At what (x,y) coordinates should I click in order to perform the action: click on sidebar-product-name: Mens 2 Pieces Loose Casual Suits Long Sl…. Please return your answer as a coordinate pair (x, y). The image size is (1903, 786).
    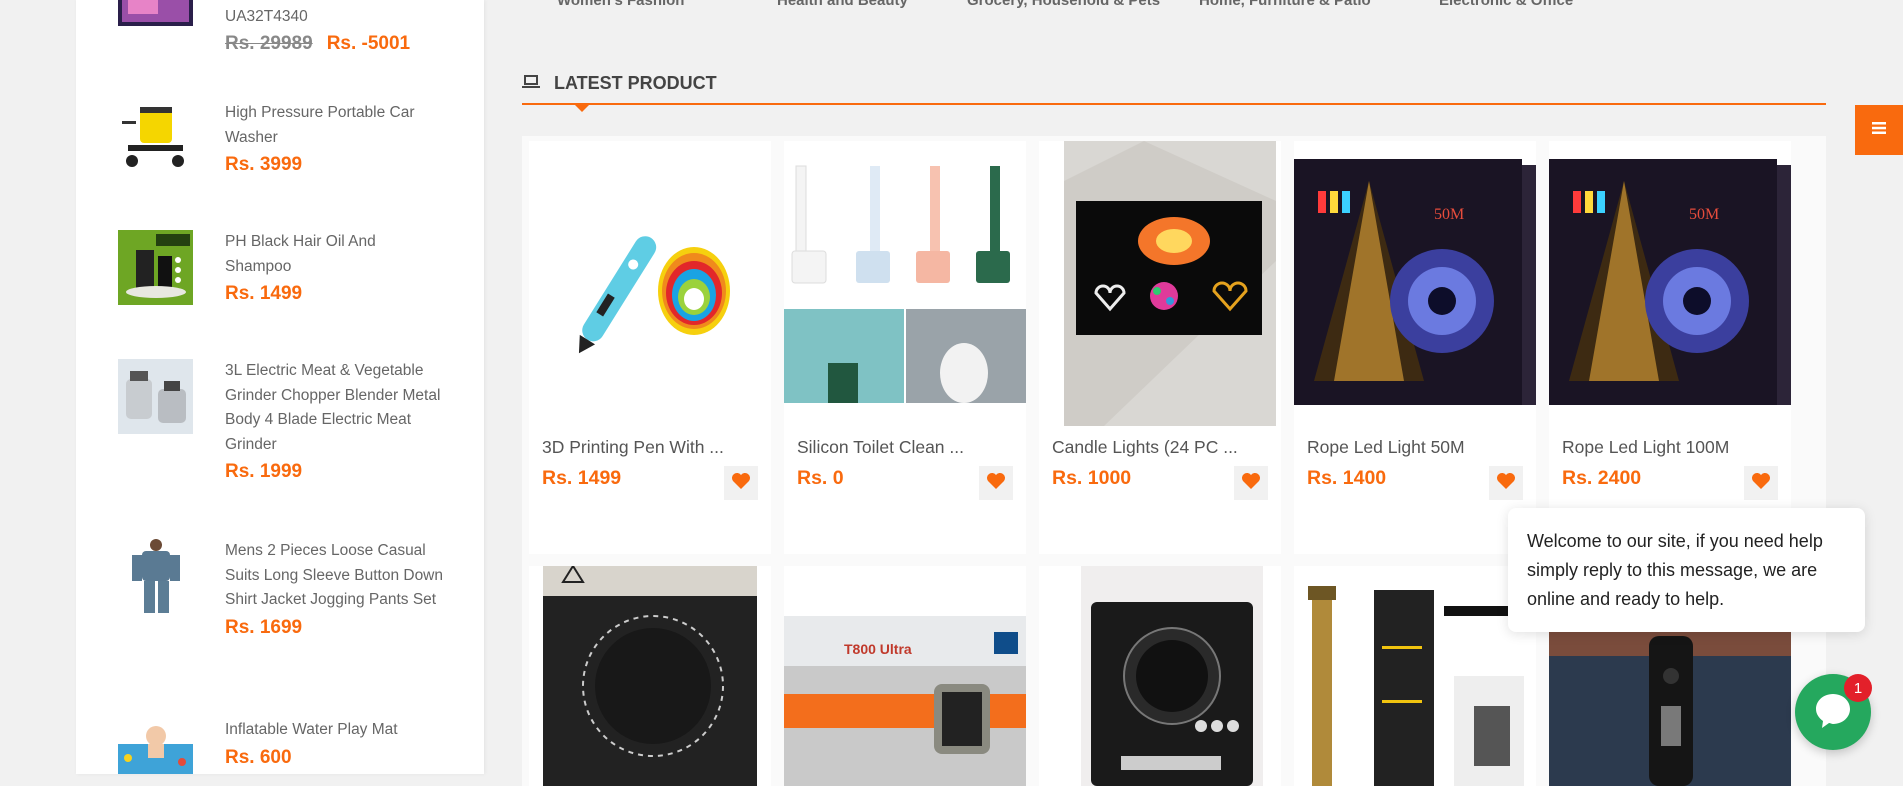
    Looking at the image, I should click on (335, 576).